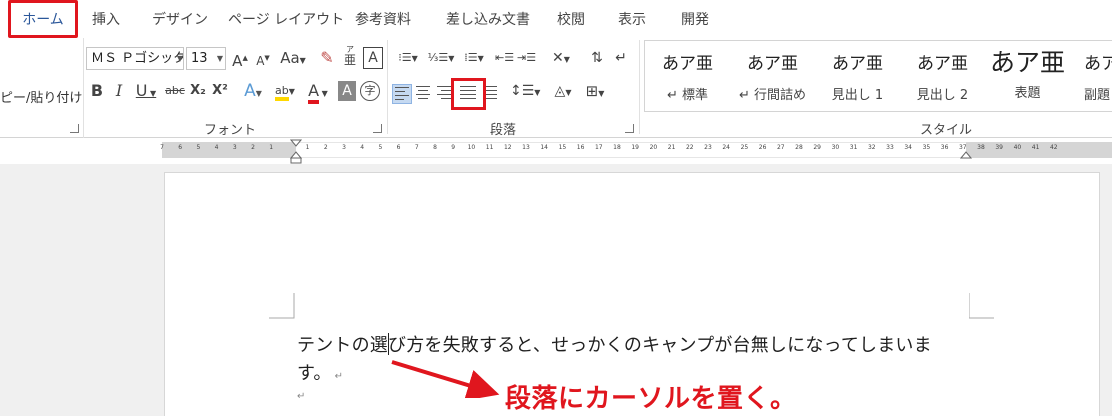  What do you see at coordinates (468, 94) in the screenshot?
I see `justify-highlight-box` at bounding box center [468, 94].